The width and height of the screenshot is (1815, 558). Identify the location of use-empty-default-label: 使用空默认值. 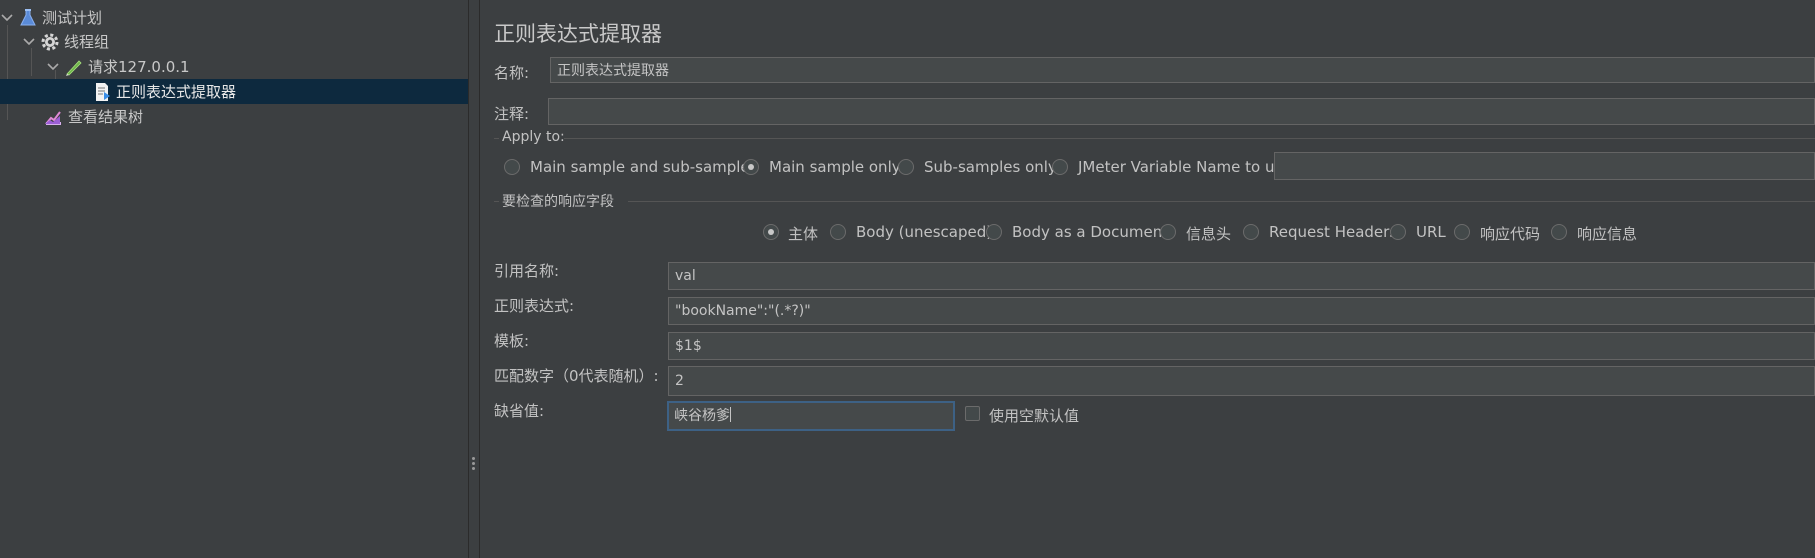
(1034, 416).